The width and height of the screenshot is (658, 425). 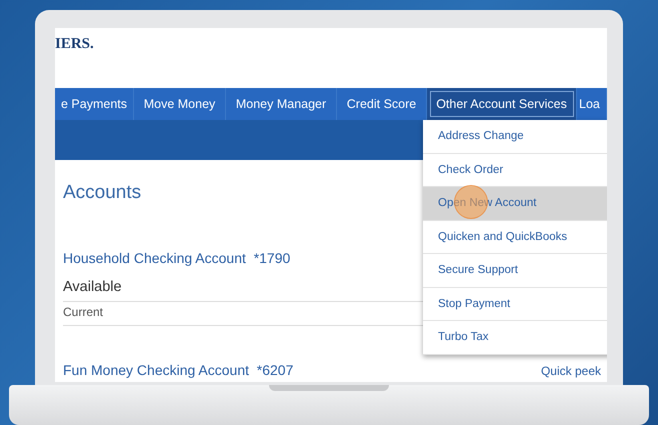 What do you see at coordinates (570, 371) in the screenshot?
I see `quick-peek-link: Quick peek` at bounding box center [570, 371].